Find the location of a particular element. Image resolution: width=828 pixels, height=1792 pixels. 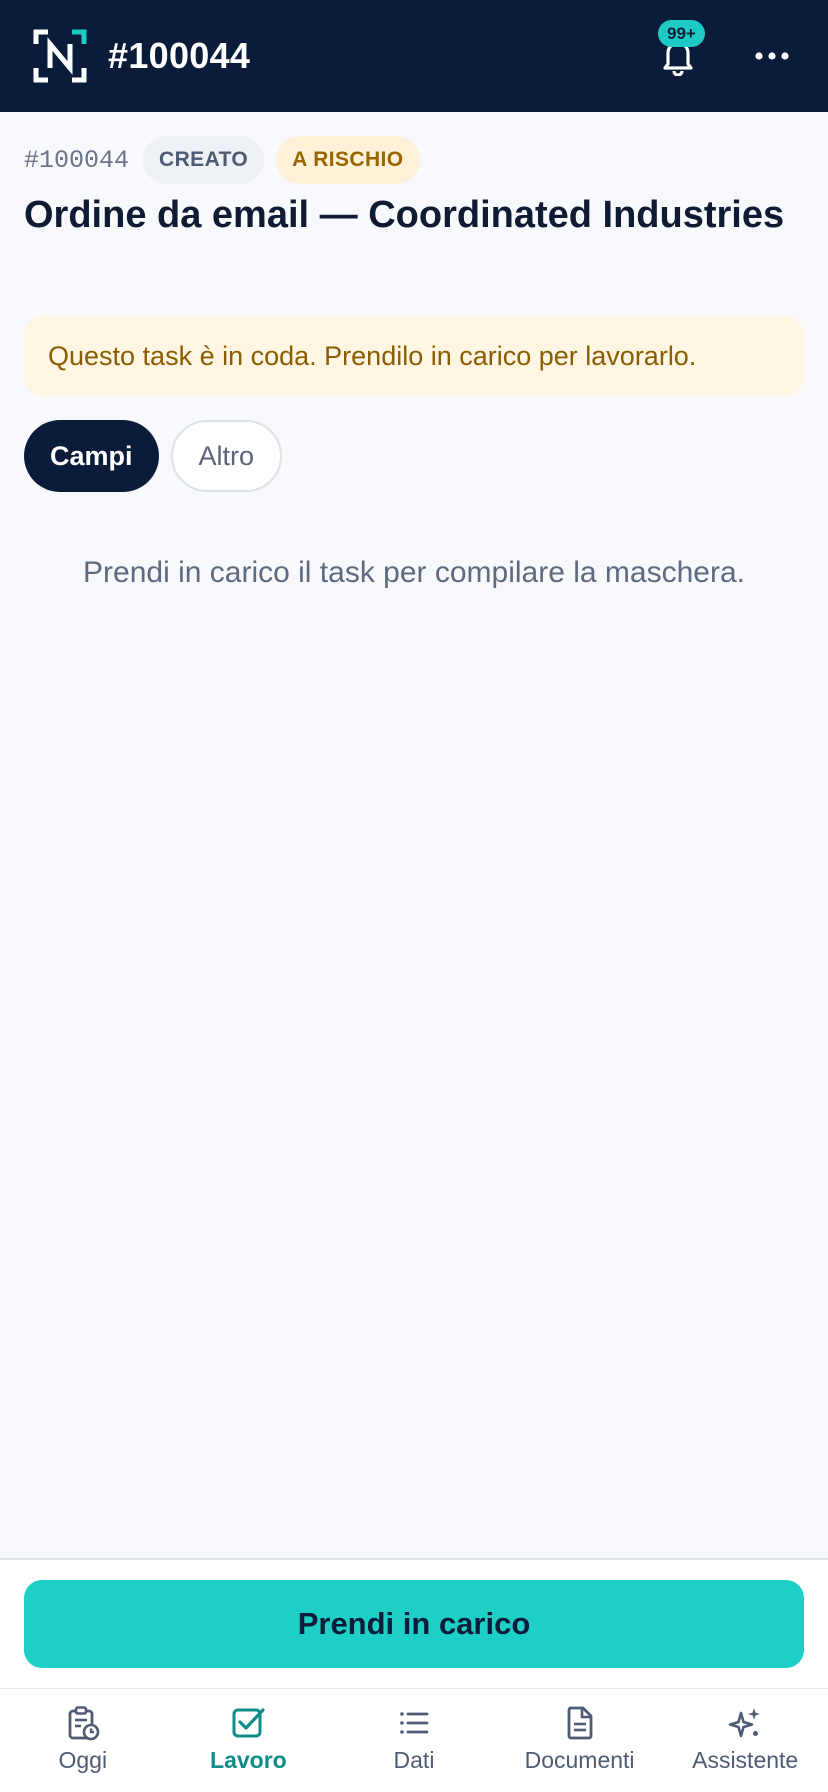

notification-badge: 99+ is located at coordinates (681, 33).